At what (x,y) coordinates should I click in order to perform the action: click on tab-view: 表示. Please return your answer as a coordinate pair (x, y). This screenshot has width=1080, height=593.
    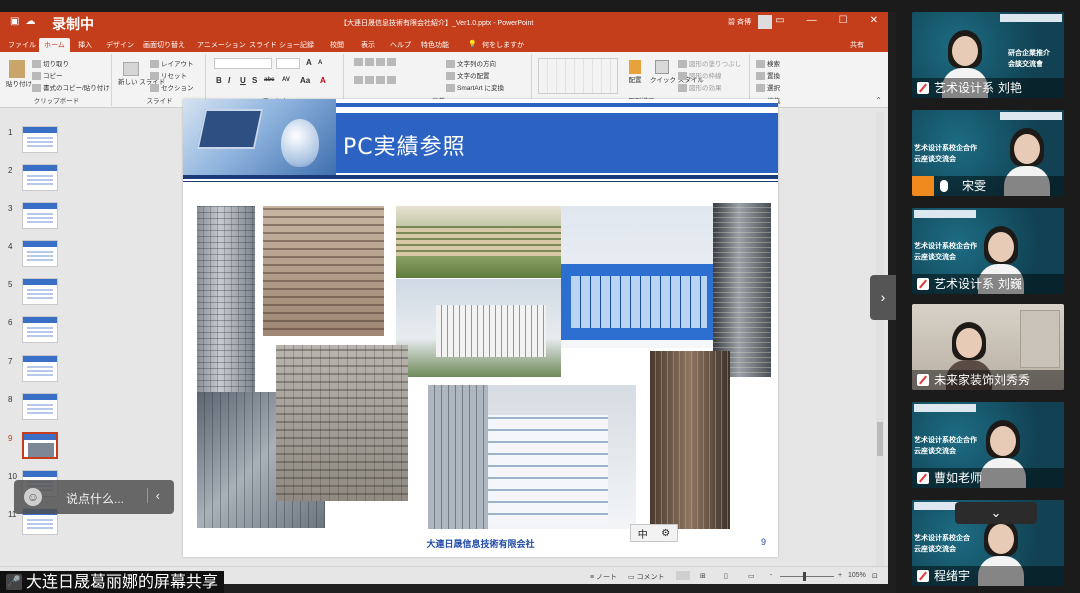
    Looking at the image, I should click on (368, 45).